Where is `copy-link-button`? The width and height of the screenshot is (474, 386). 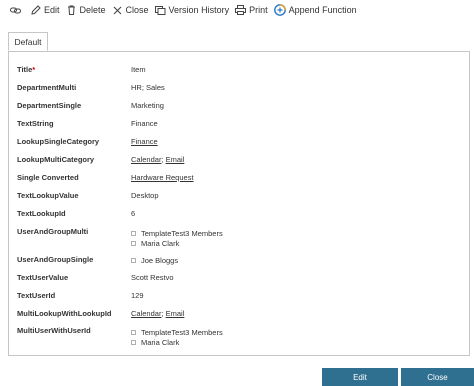 copy-link-button is located at coordinates (17, 10).